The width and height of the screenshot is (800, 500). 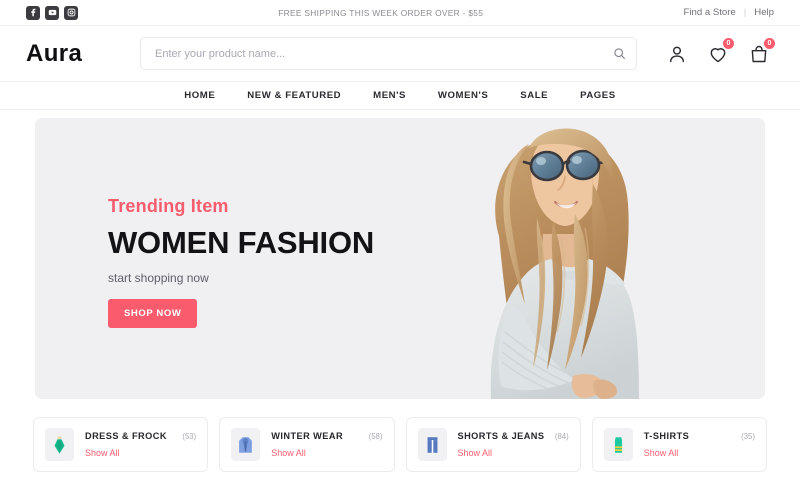 I want to click on cart-count-badge: 0, so click(x=769, y=43).